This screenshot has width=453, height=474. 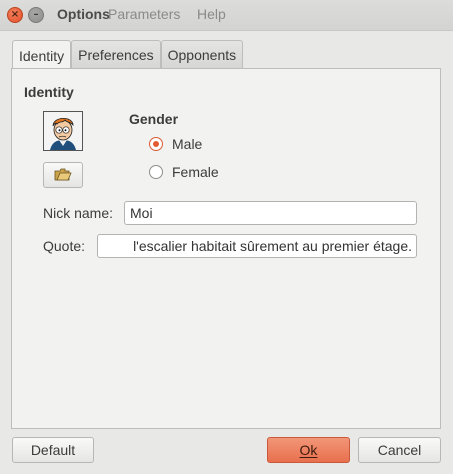 What do you see at coordinates (156, 144) in the screenshot?
I see `gender-male-radio` at bounding box center [156, 144].